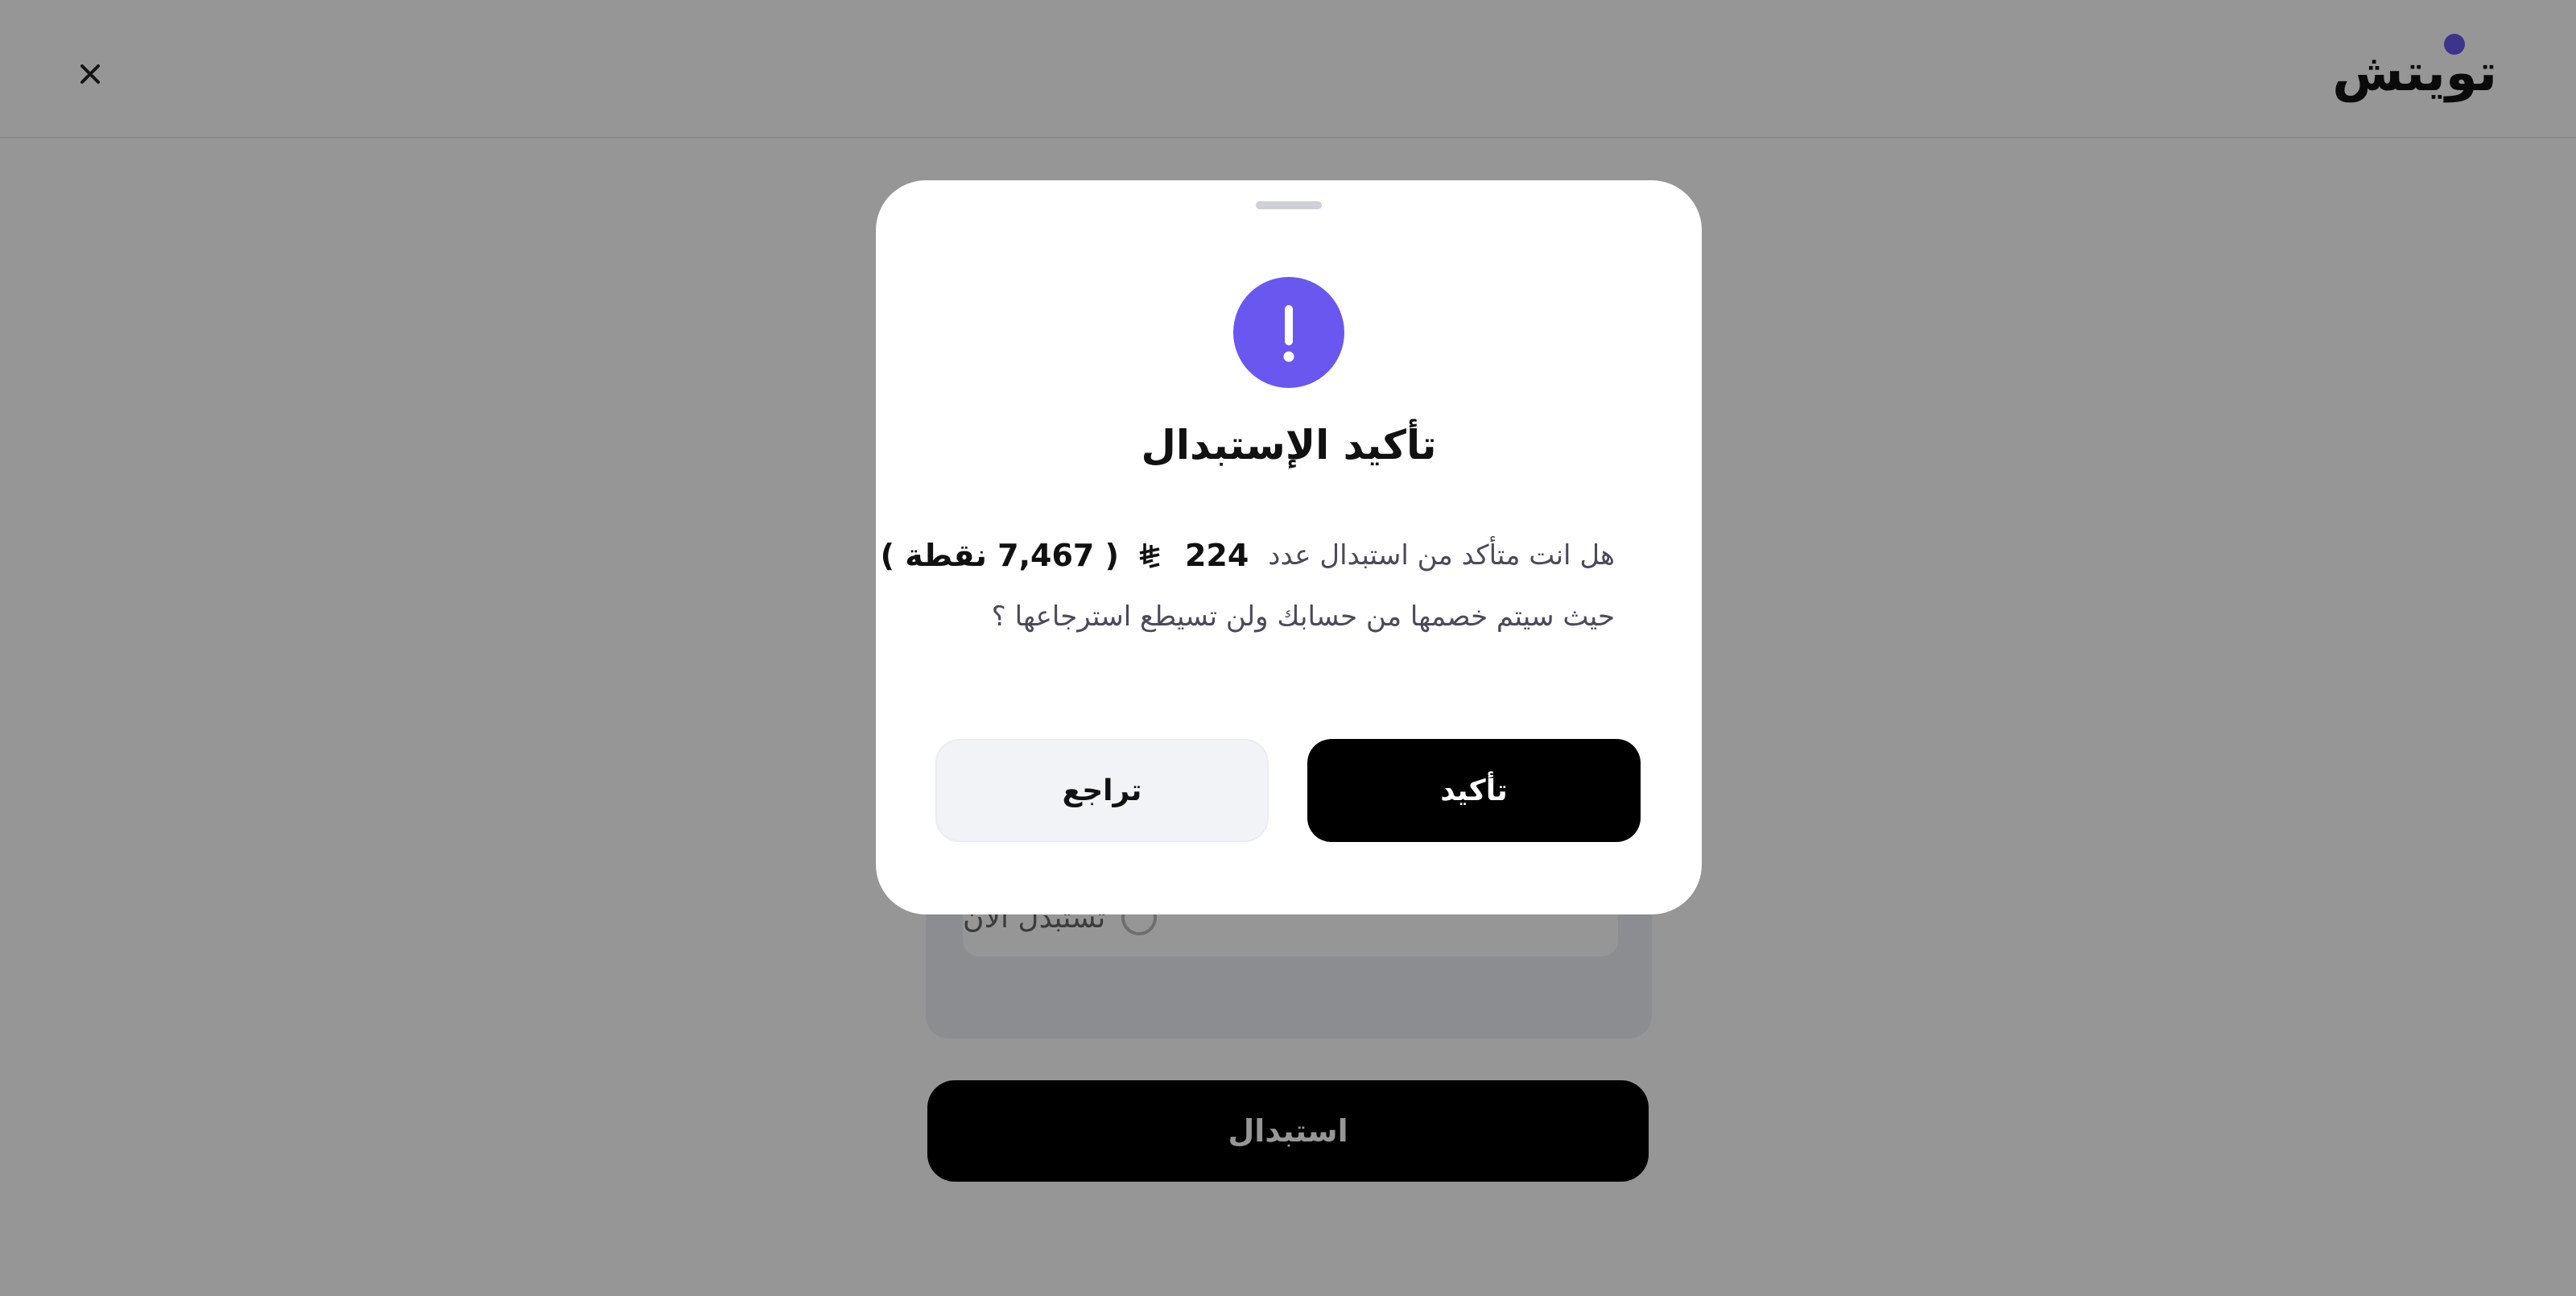 This screenshot has height=1296, width=2576. I want to click on alert-badge, so click(1288, 333).